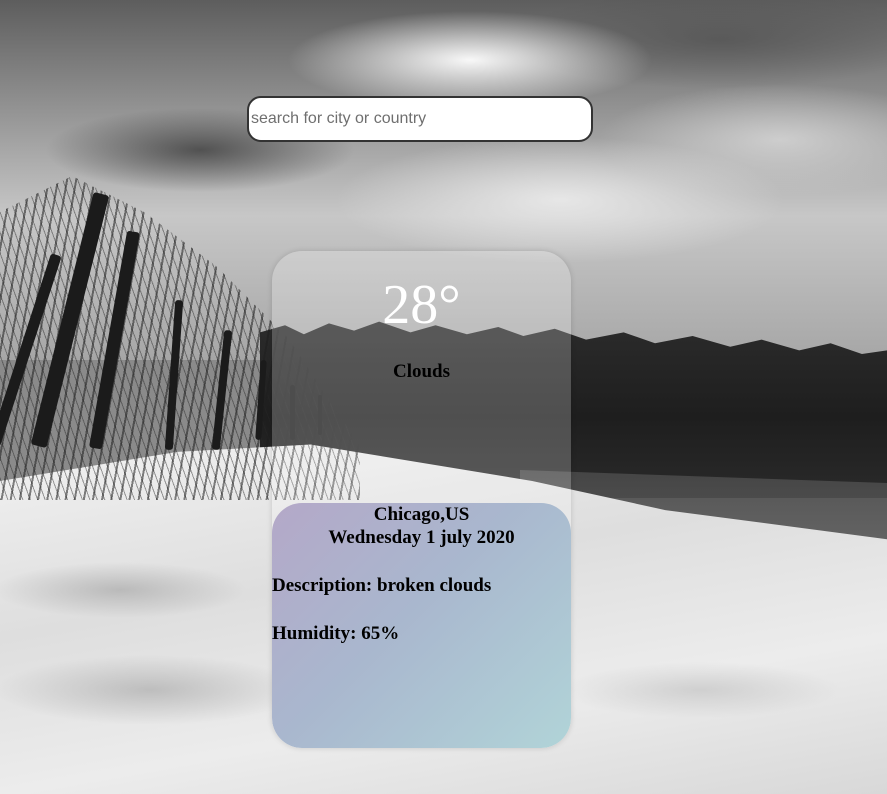 This screenshot has width=887, height=794. Describe the element at coordinates (336, 633) in the screenshot. I see `humidity-text: Humidity: 65%` at that location.